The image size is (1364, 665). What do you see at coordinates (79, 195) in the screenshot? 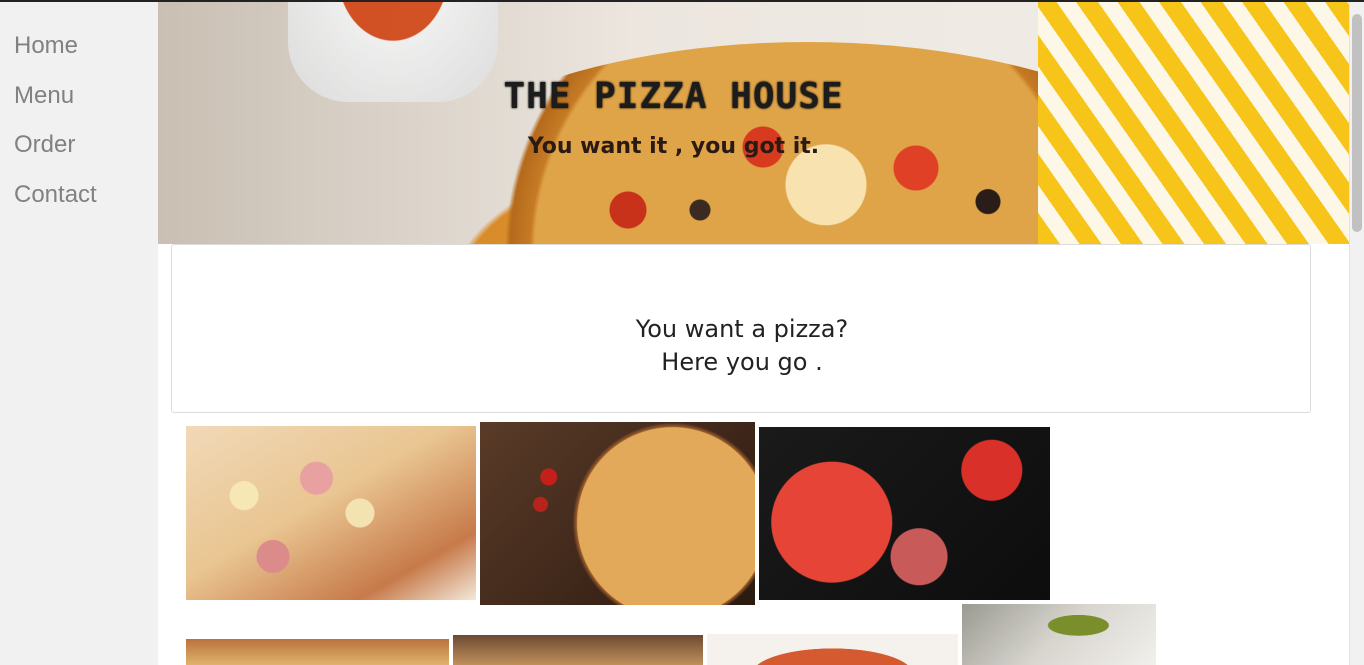
I see `sidebar-item-contact: Contact` at bounding box center [79, 195].